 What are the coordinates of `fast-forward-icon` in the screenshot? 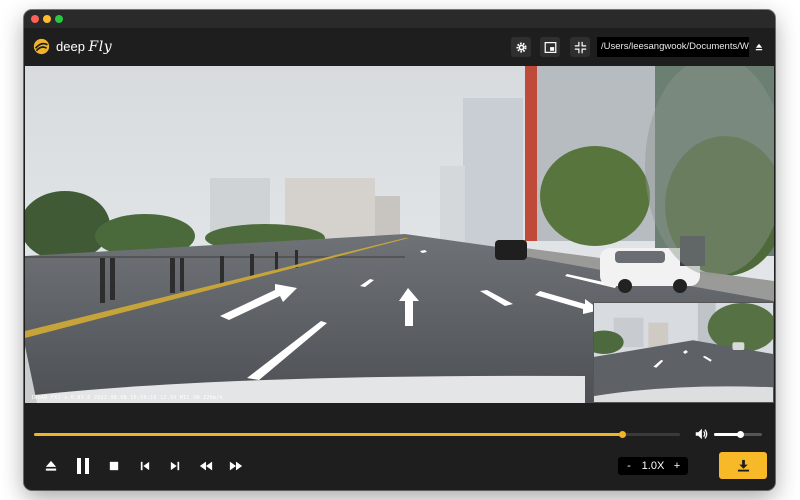 It's located at (236, 466).